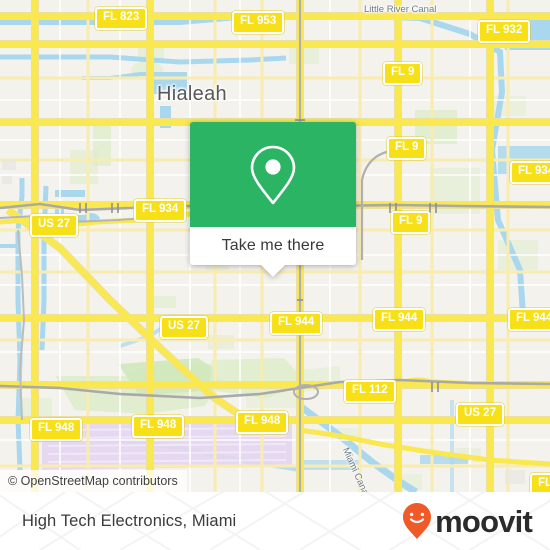 Image resolution: width=550 pixels, height=550 pixels. I want to click on callout-icon-panel, so click(273, 174).